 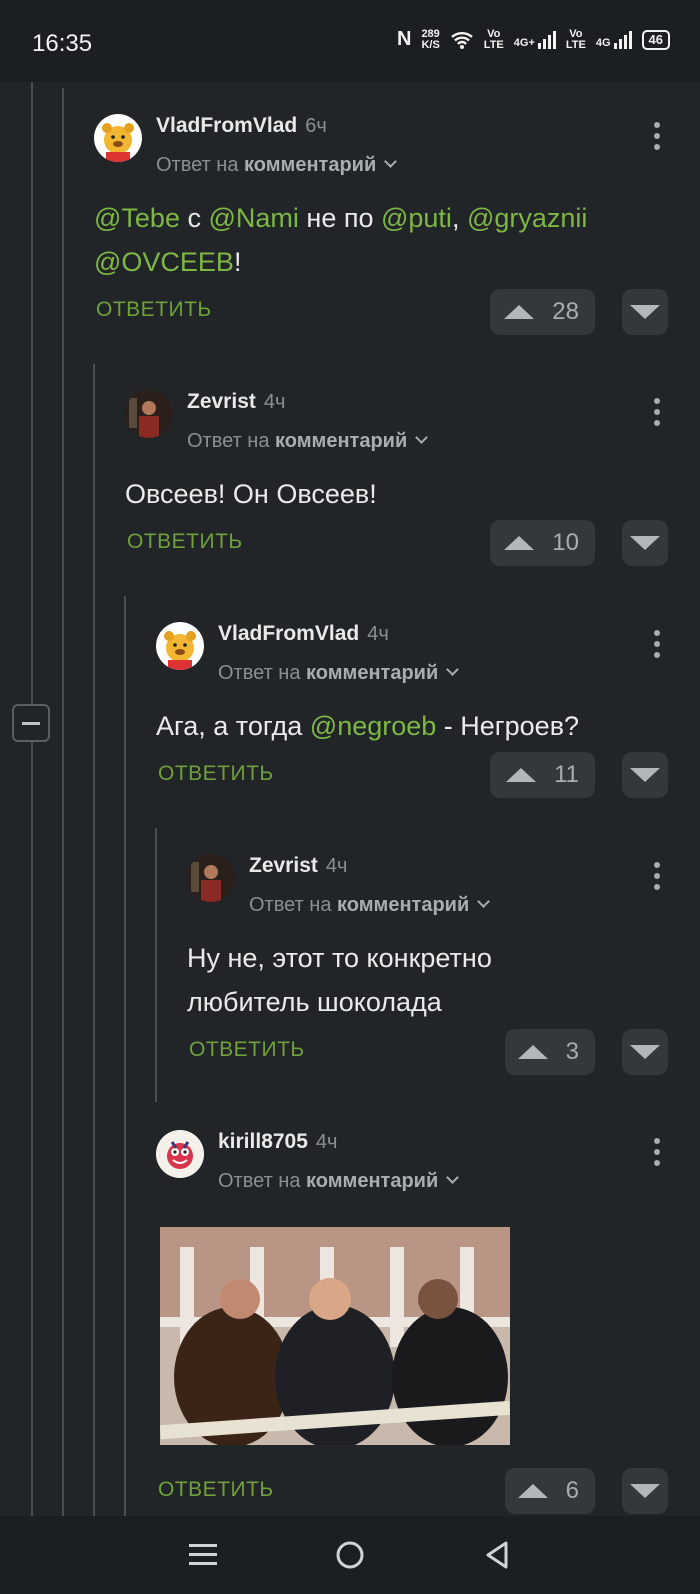 I want to click on mention-link: @Nami, so click(x=253, y=218).